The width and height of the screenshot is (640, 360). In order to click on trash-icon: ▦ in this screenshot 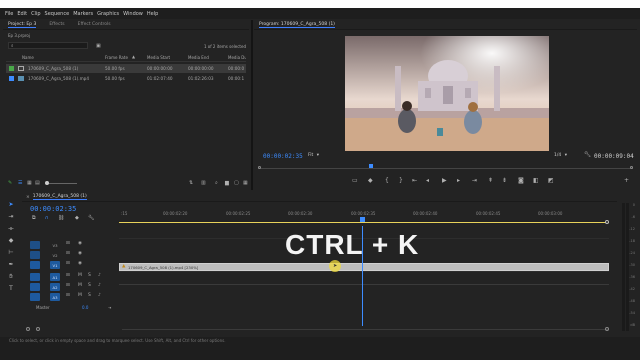, I will do `click(245, 183)`.